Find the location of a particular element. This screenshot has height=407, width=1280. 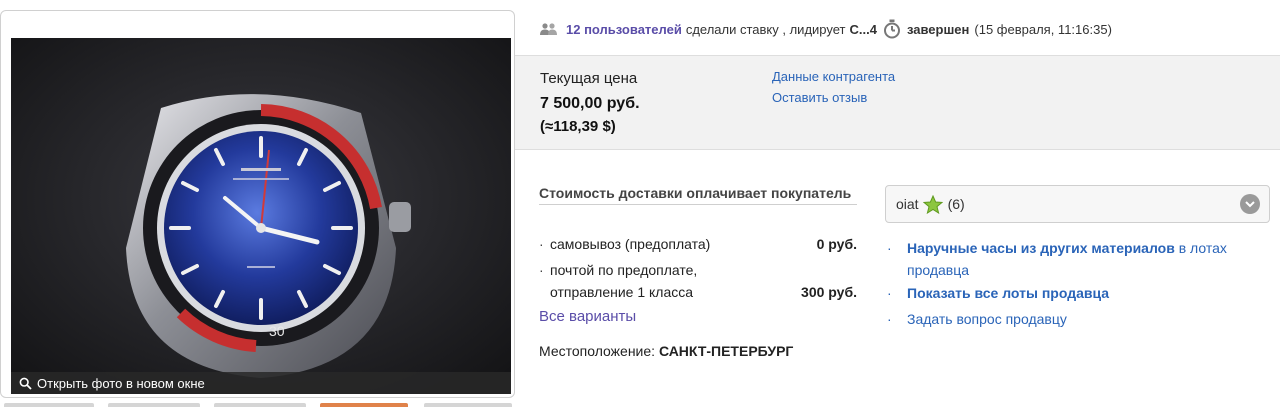

seller-category-tail: в лотах is located at coordinates (1201, 248).